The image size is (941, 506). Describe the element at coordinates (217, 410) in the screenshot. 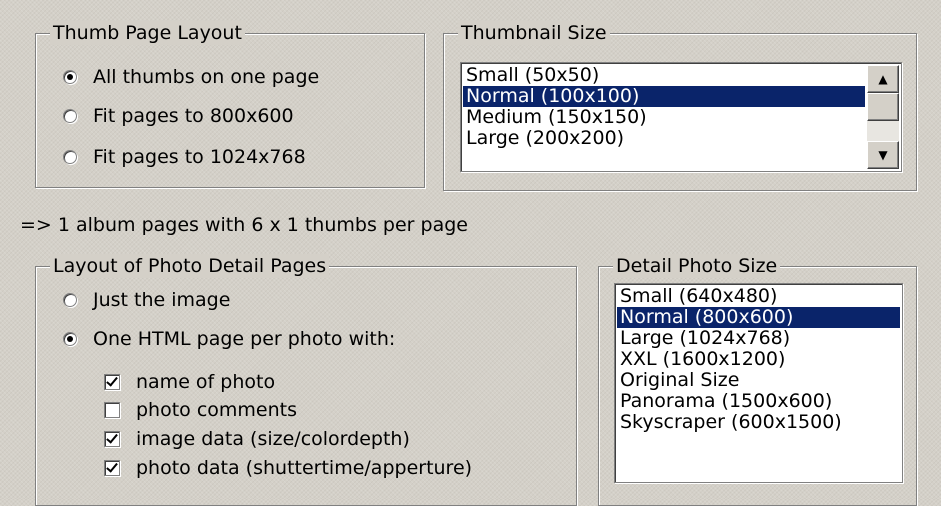

I see `checkbox-label: photo comments` at that location.